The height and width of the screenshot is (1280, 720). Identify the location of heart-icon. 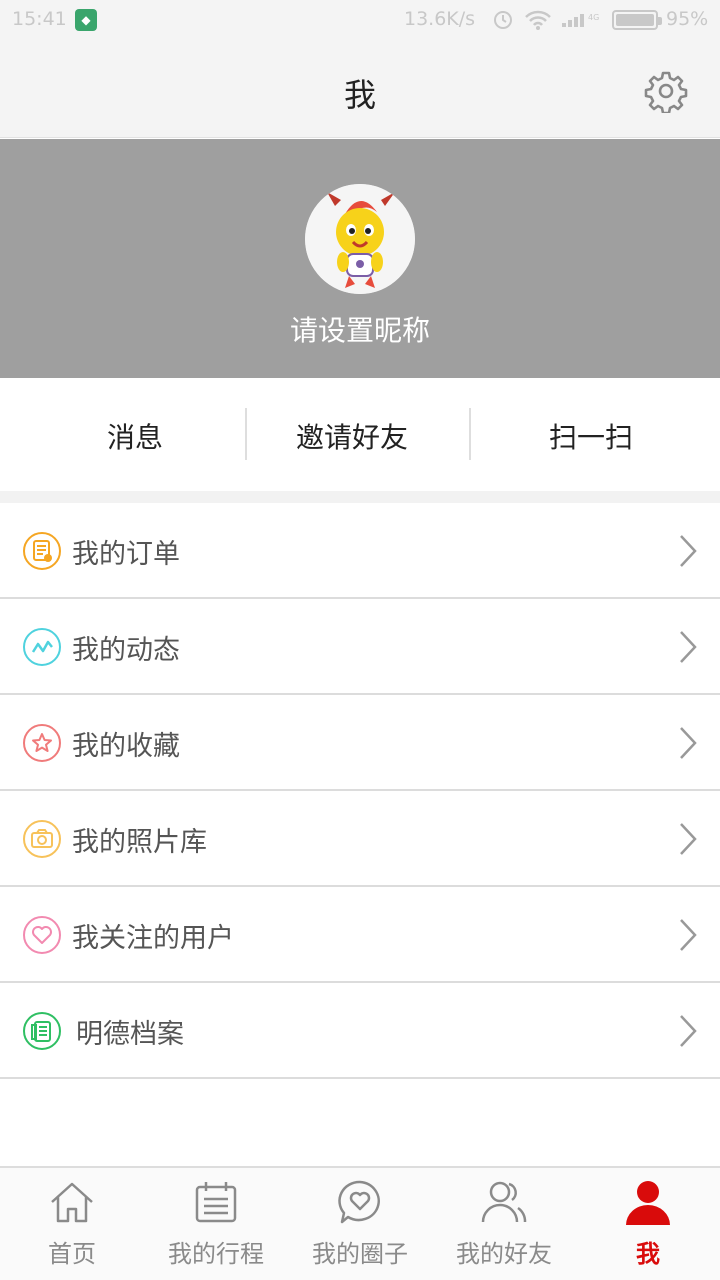
(42, 935).